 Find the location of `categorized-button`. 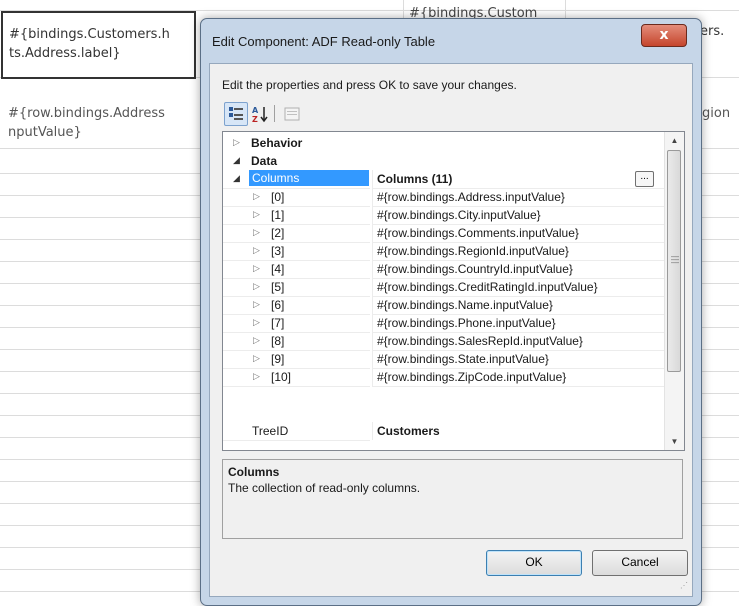

categorized-button is located at coordinates (236, 114).